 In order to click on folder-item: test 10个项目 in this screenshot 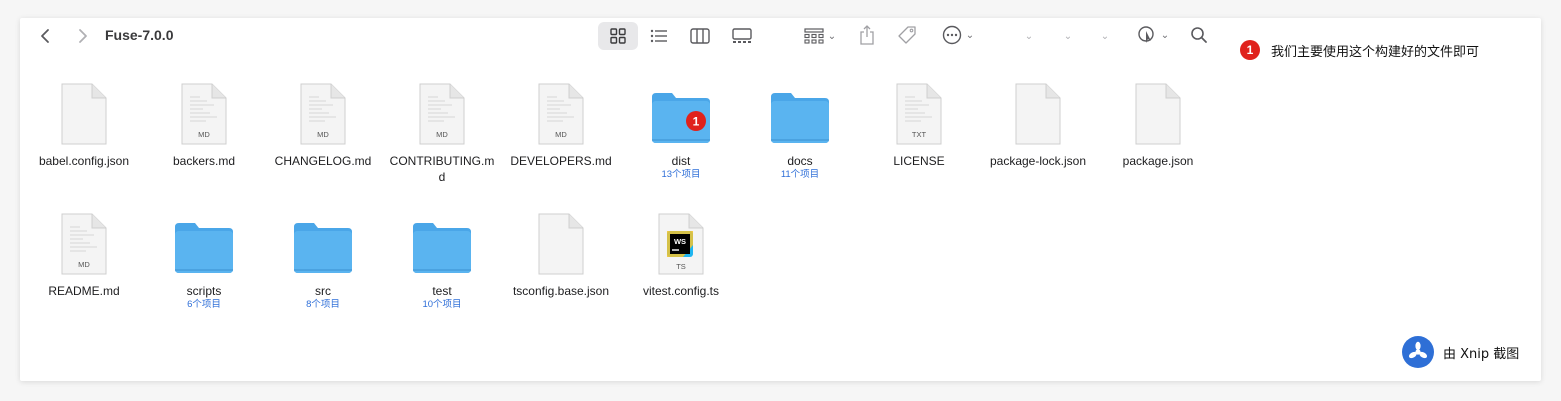, I will do `click(442, 262)`.